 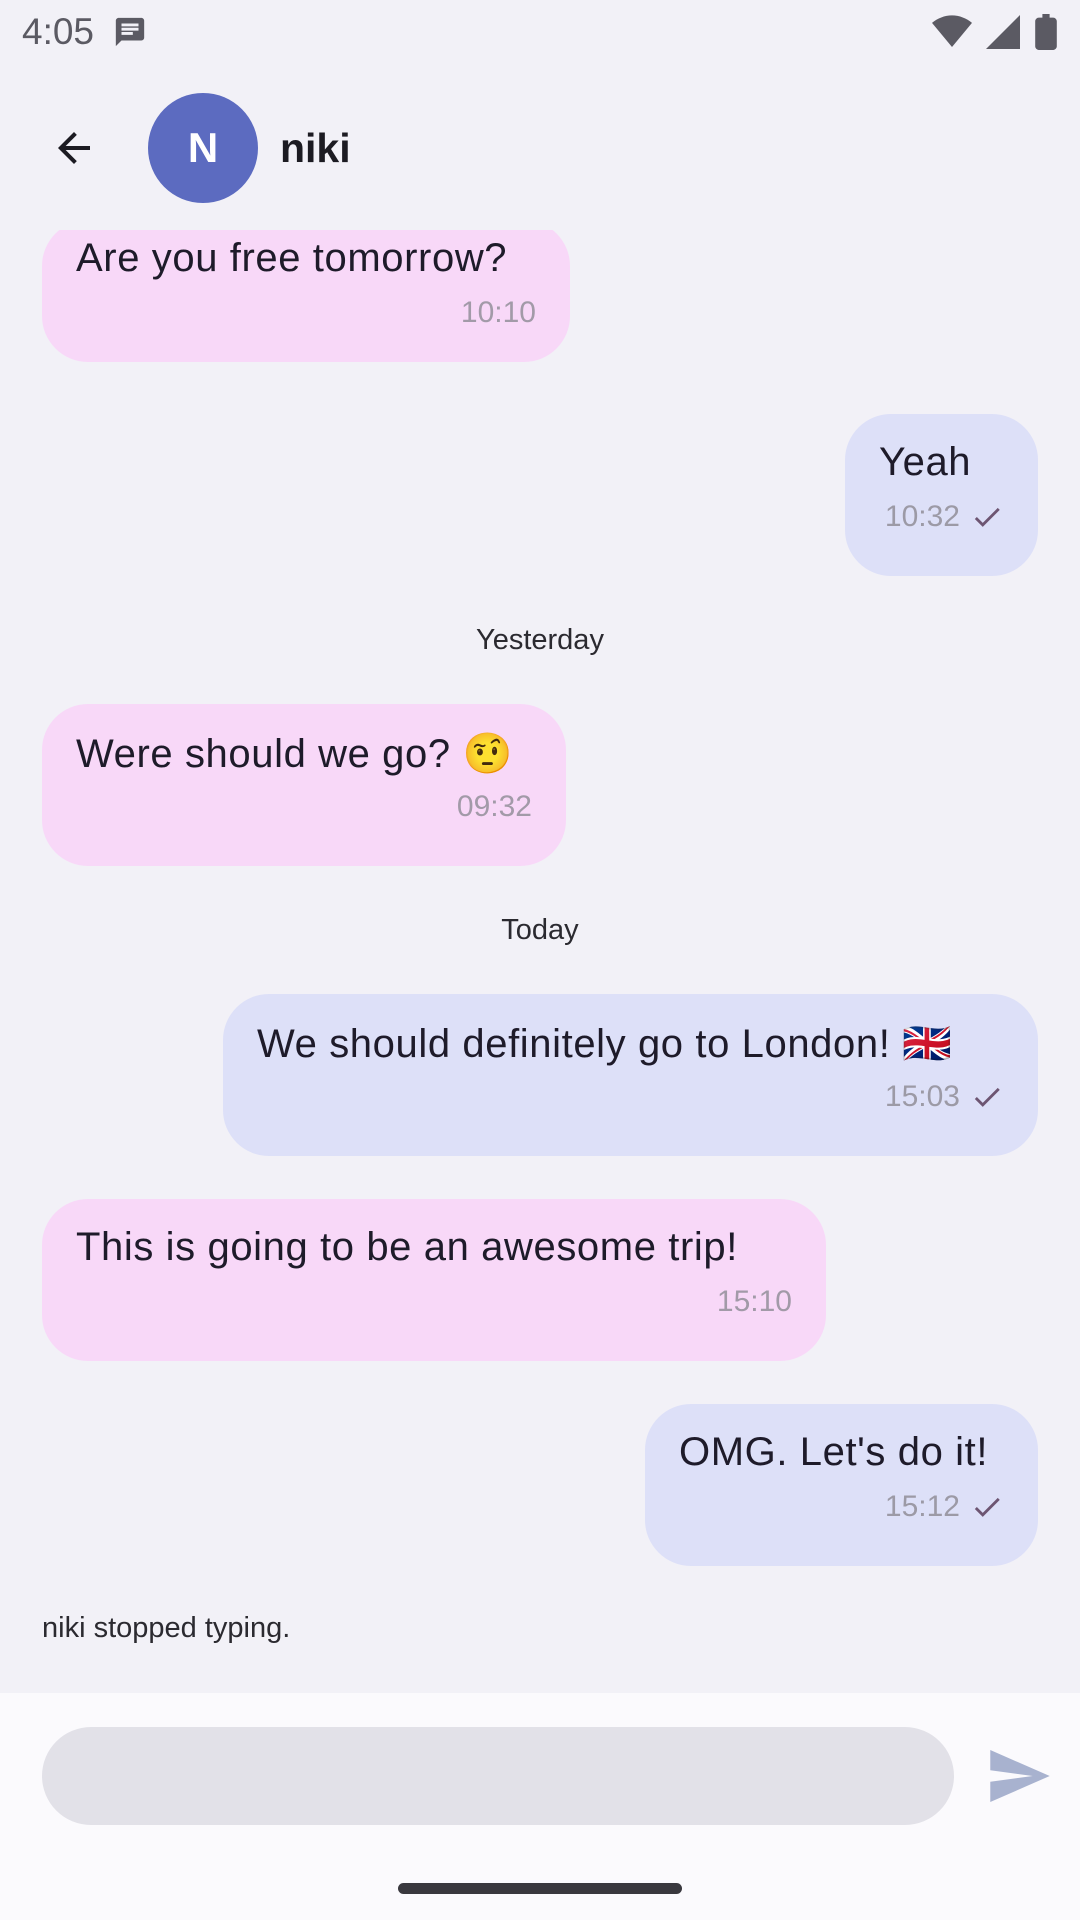 I want to click on date-separator: Today, so click(x=540, y=930).